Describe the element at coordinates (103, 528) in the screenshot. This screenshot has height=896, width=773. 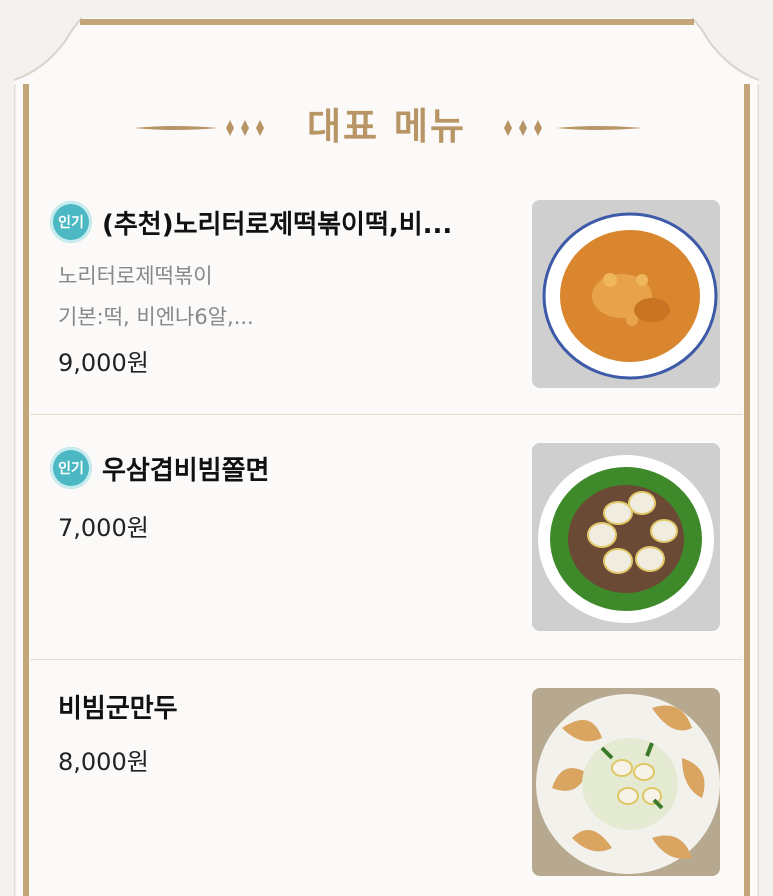
I see `menu-item-price: 7,000원` at that location.